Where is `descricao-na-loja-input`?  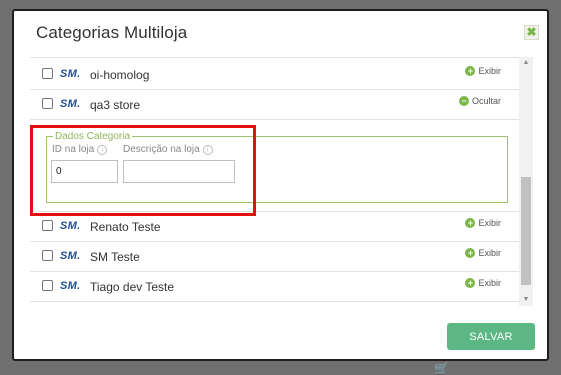 descricao-na-loja-input is located at coordinates (179, 171).